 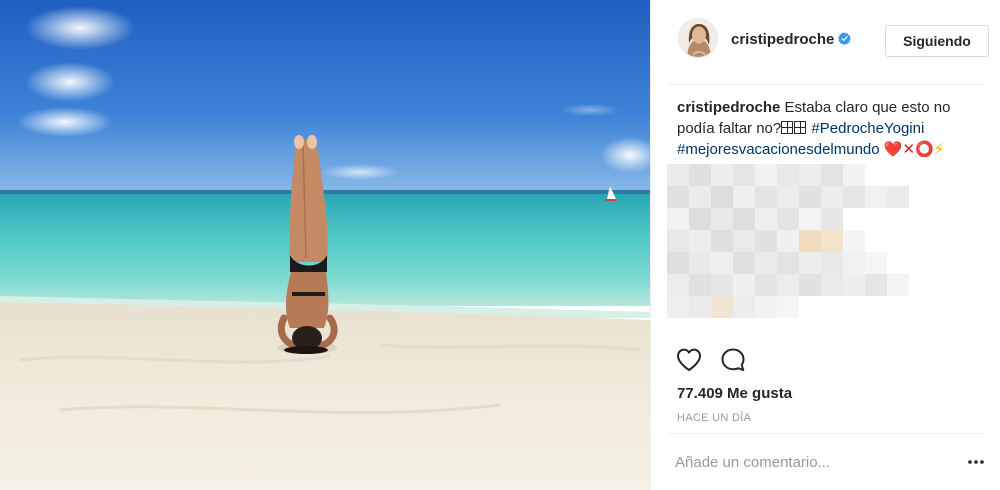 I want to click on post-timestamp: HACE UN DÍA, so click(x=714, y=418).